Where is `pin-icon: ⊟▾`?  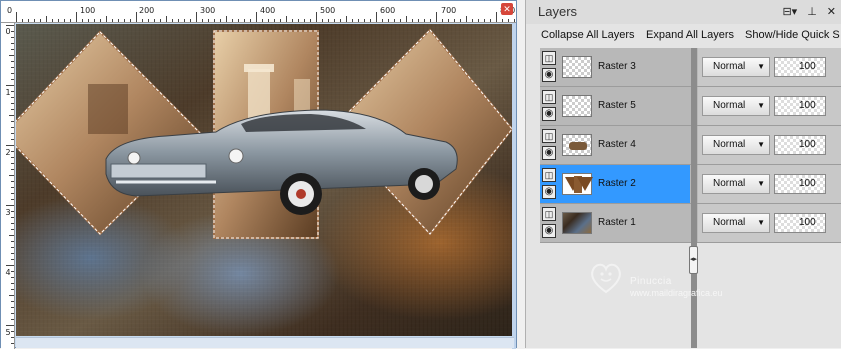
pin-icon: ⊟▾ is located at coordinates (789, 11).